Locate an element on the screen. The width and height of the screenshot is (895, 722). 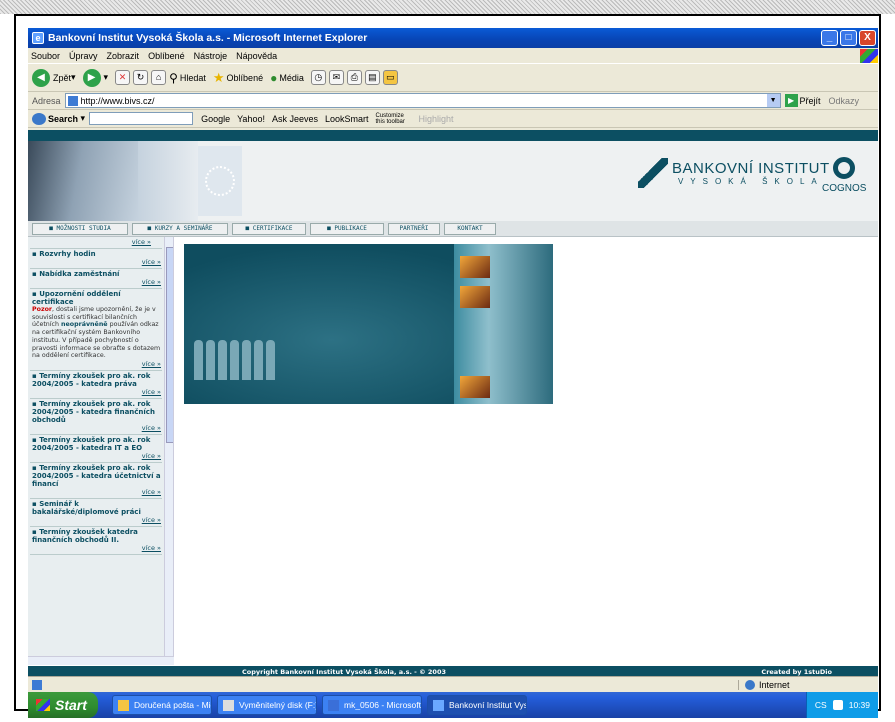
close-button: X is located at coordinates (867, 38).